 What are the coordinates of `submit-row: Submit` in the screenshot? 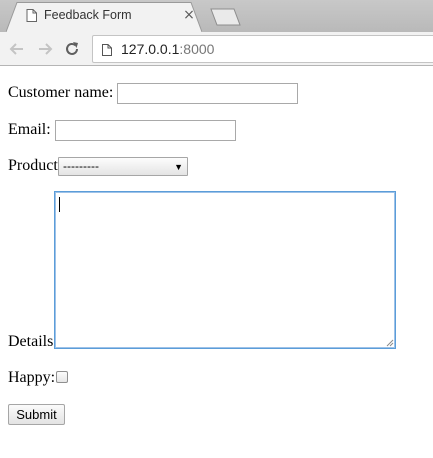 It's located at (38, 247).